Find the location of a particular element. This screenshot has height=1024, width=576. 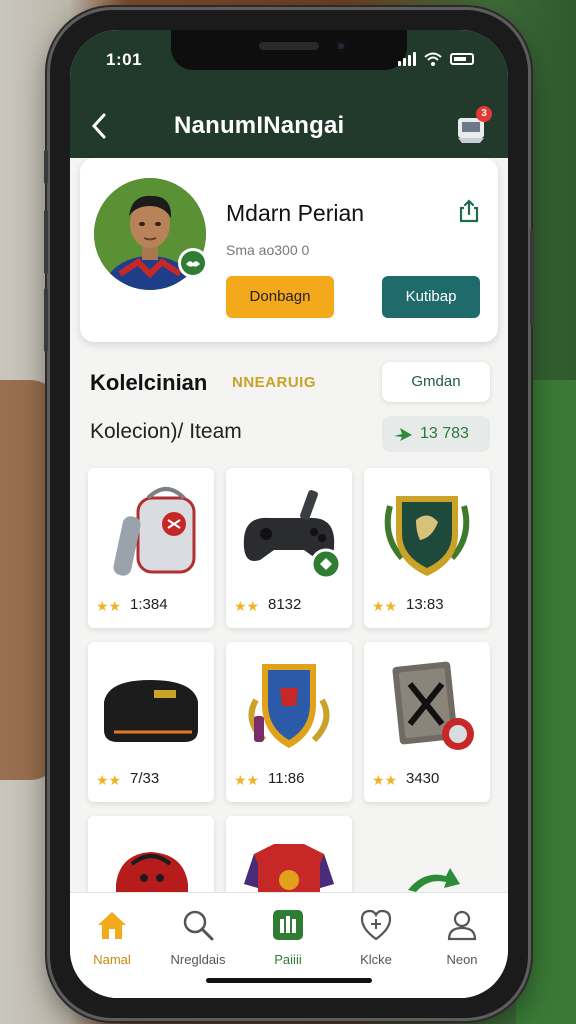

signal-icon is located at coordinates (407, 59).